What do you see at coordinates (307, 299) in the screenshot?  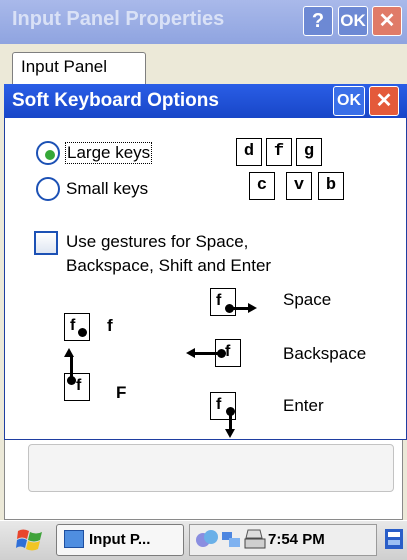 I see `space-result: Space` at bounding box center [307, 299].